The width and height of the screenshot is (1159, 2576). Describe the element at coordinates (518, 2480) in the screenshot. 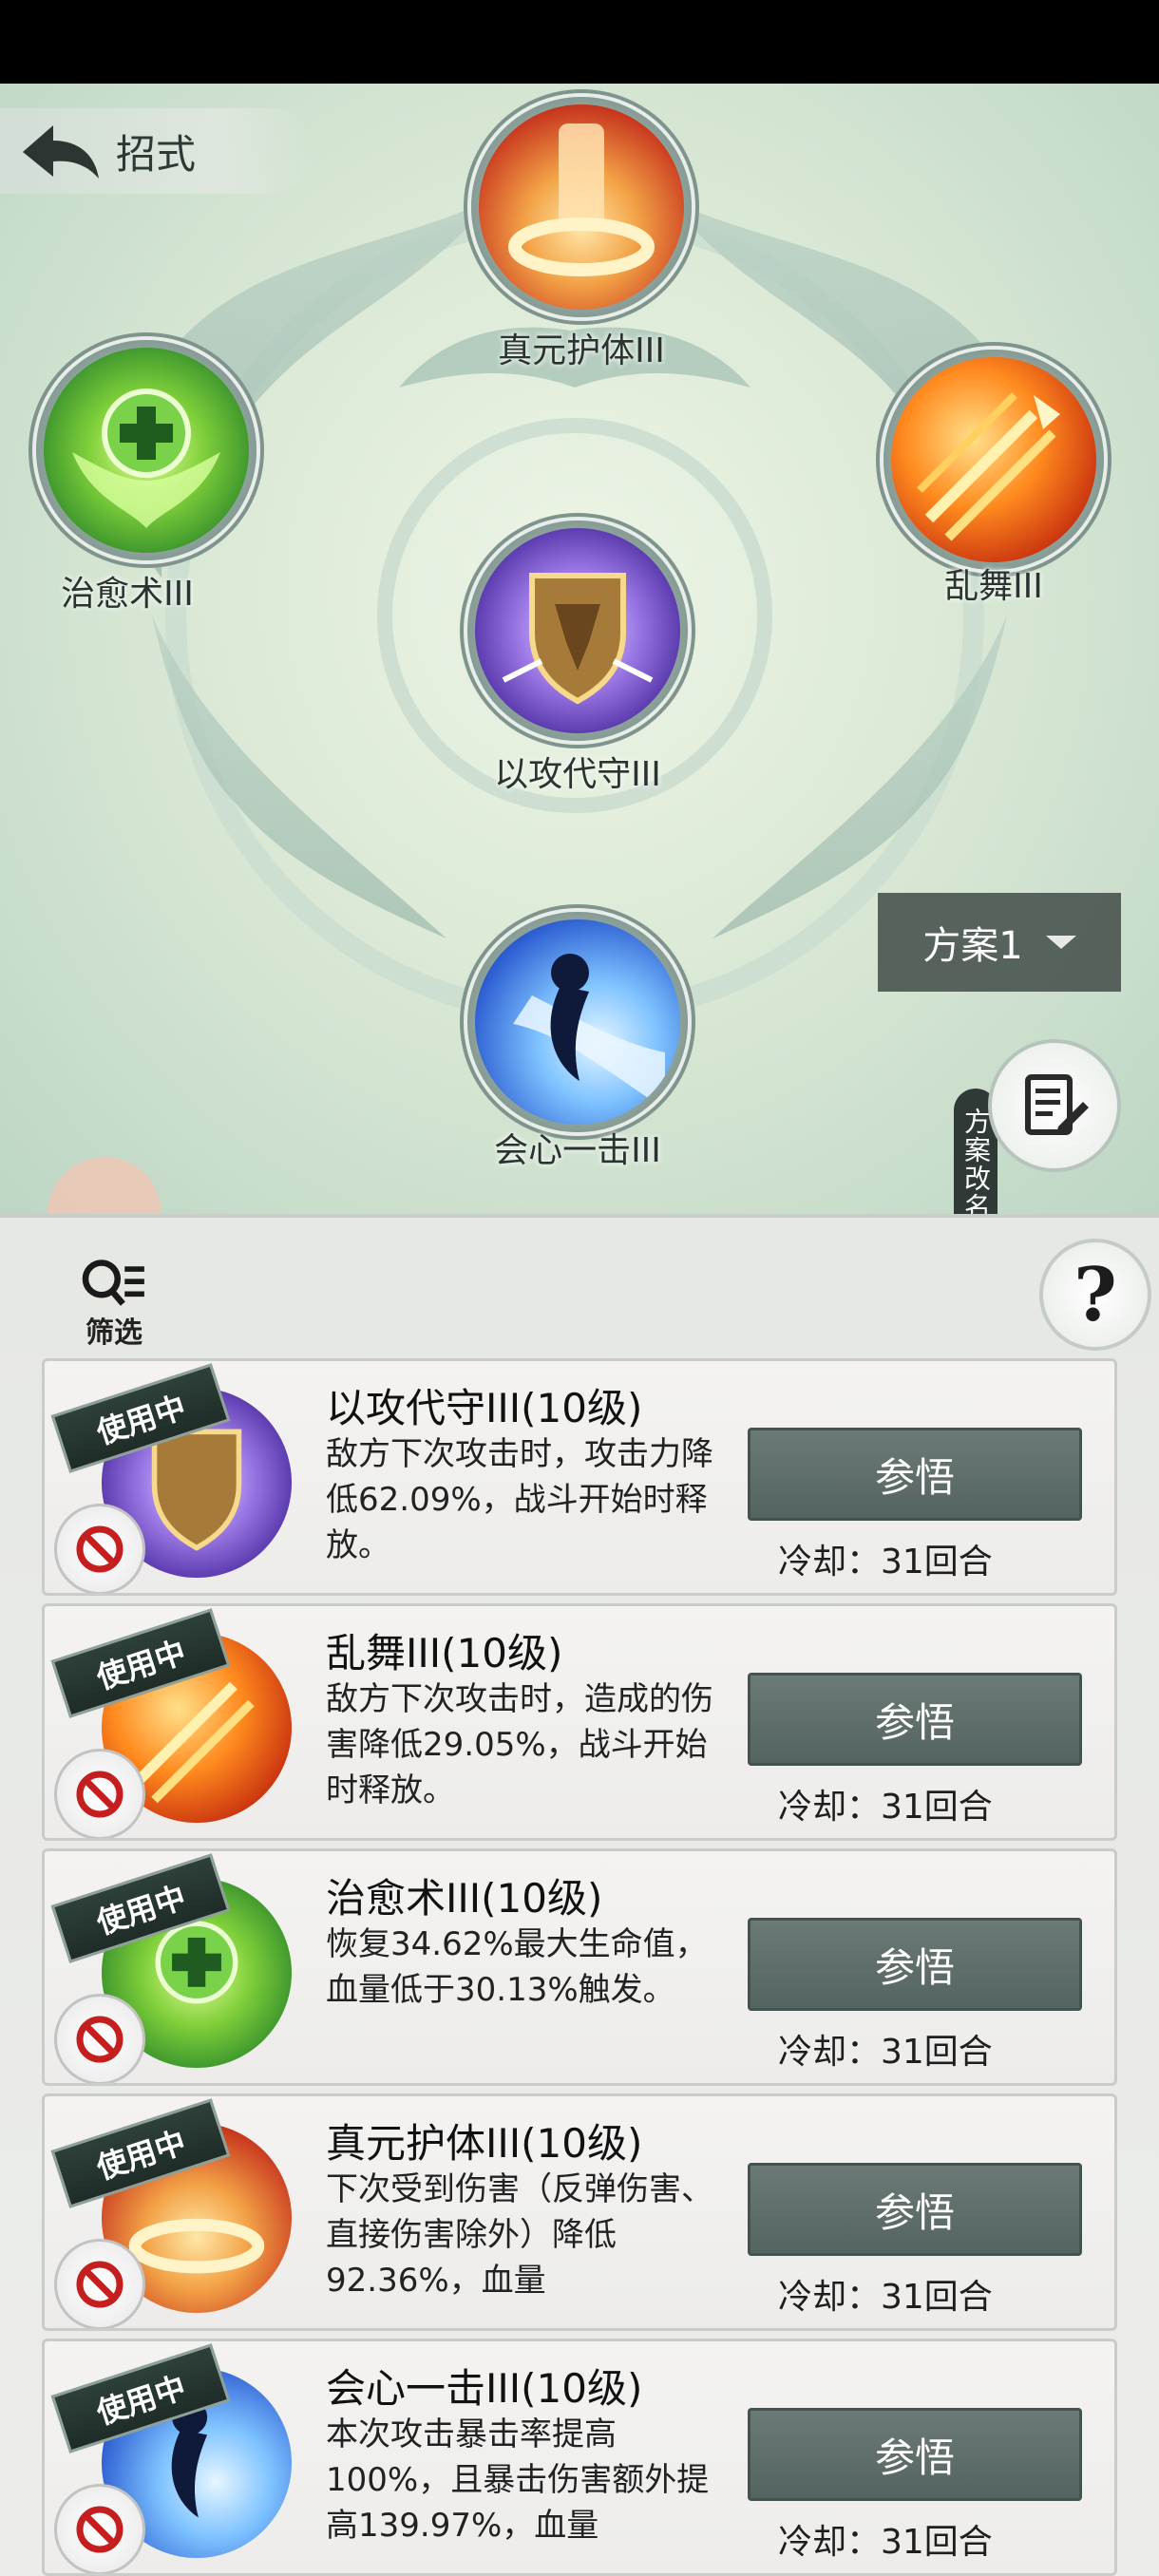

I see `skill-description: 本次攻击暴击率提高100%，且暴击伤害额外提高139.97%，血量` at that location.